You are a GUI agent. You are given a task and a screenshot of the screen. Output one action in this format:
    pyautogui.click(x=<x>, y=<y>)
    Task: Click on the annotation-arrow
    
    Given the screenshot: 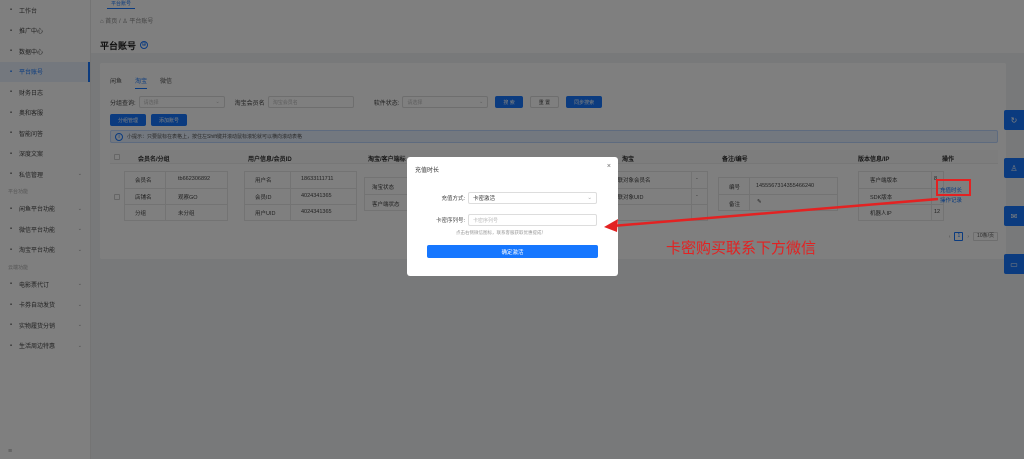 What is the action you would take?
    pyautogui.click(x=771, y=214)
    